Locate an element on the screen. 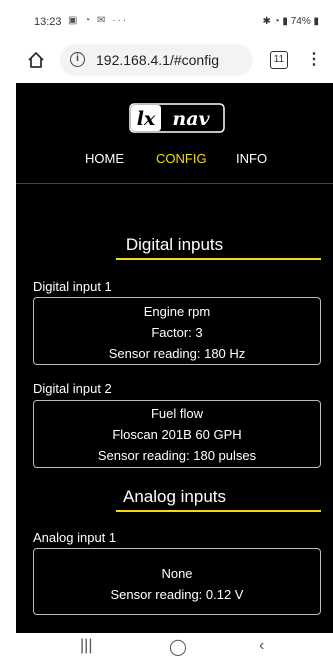 The height and width of the screenshot is (662, 333). browser-toolbar: i 192.168.4.1/#config 11 ⋮ is located at coordinates (166, 60).